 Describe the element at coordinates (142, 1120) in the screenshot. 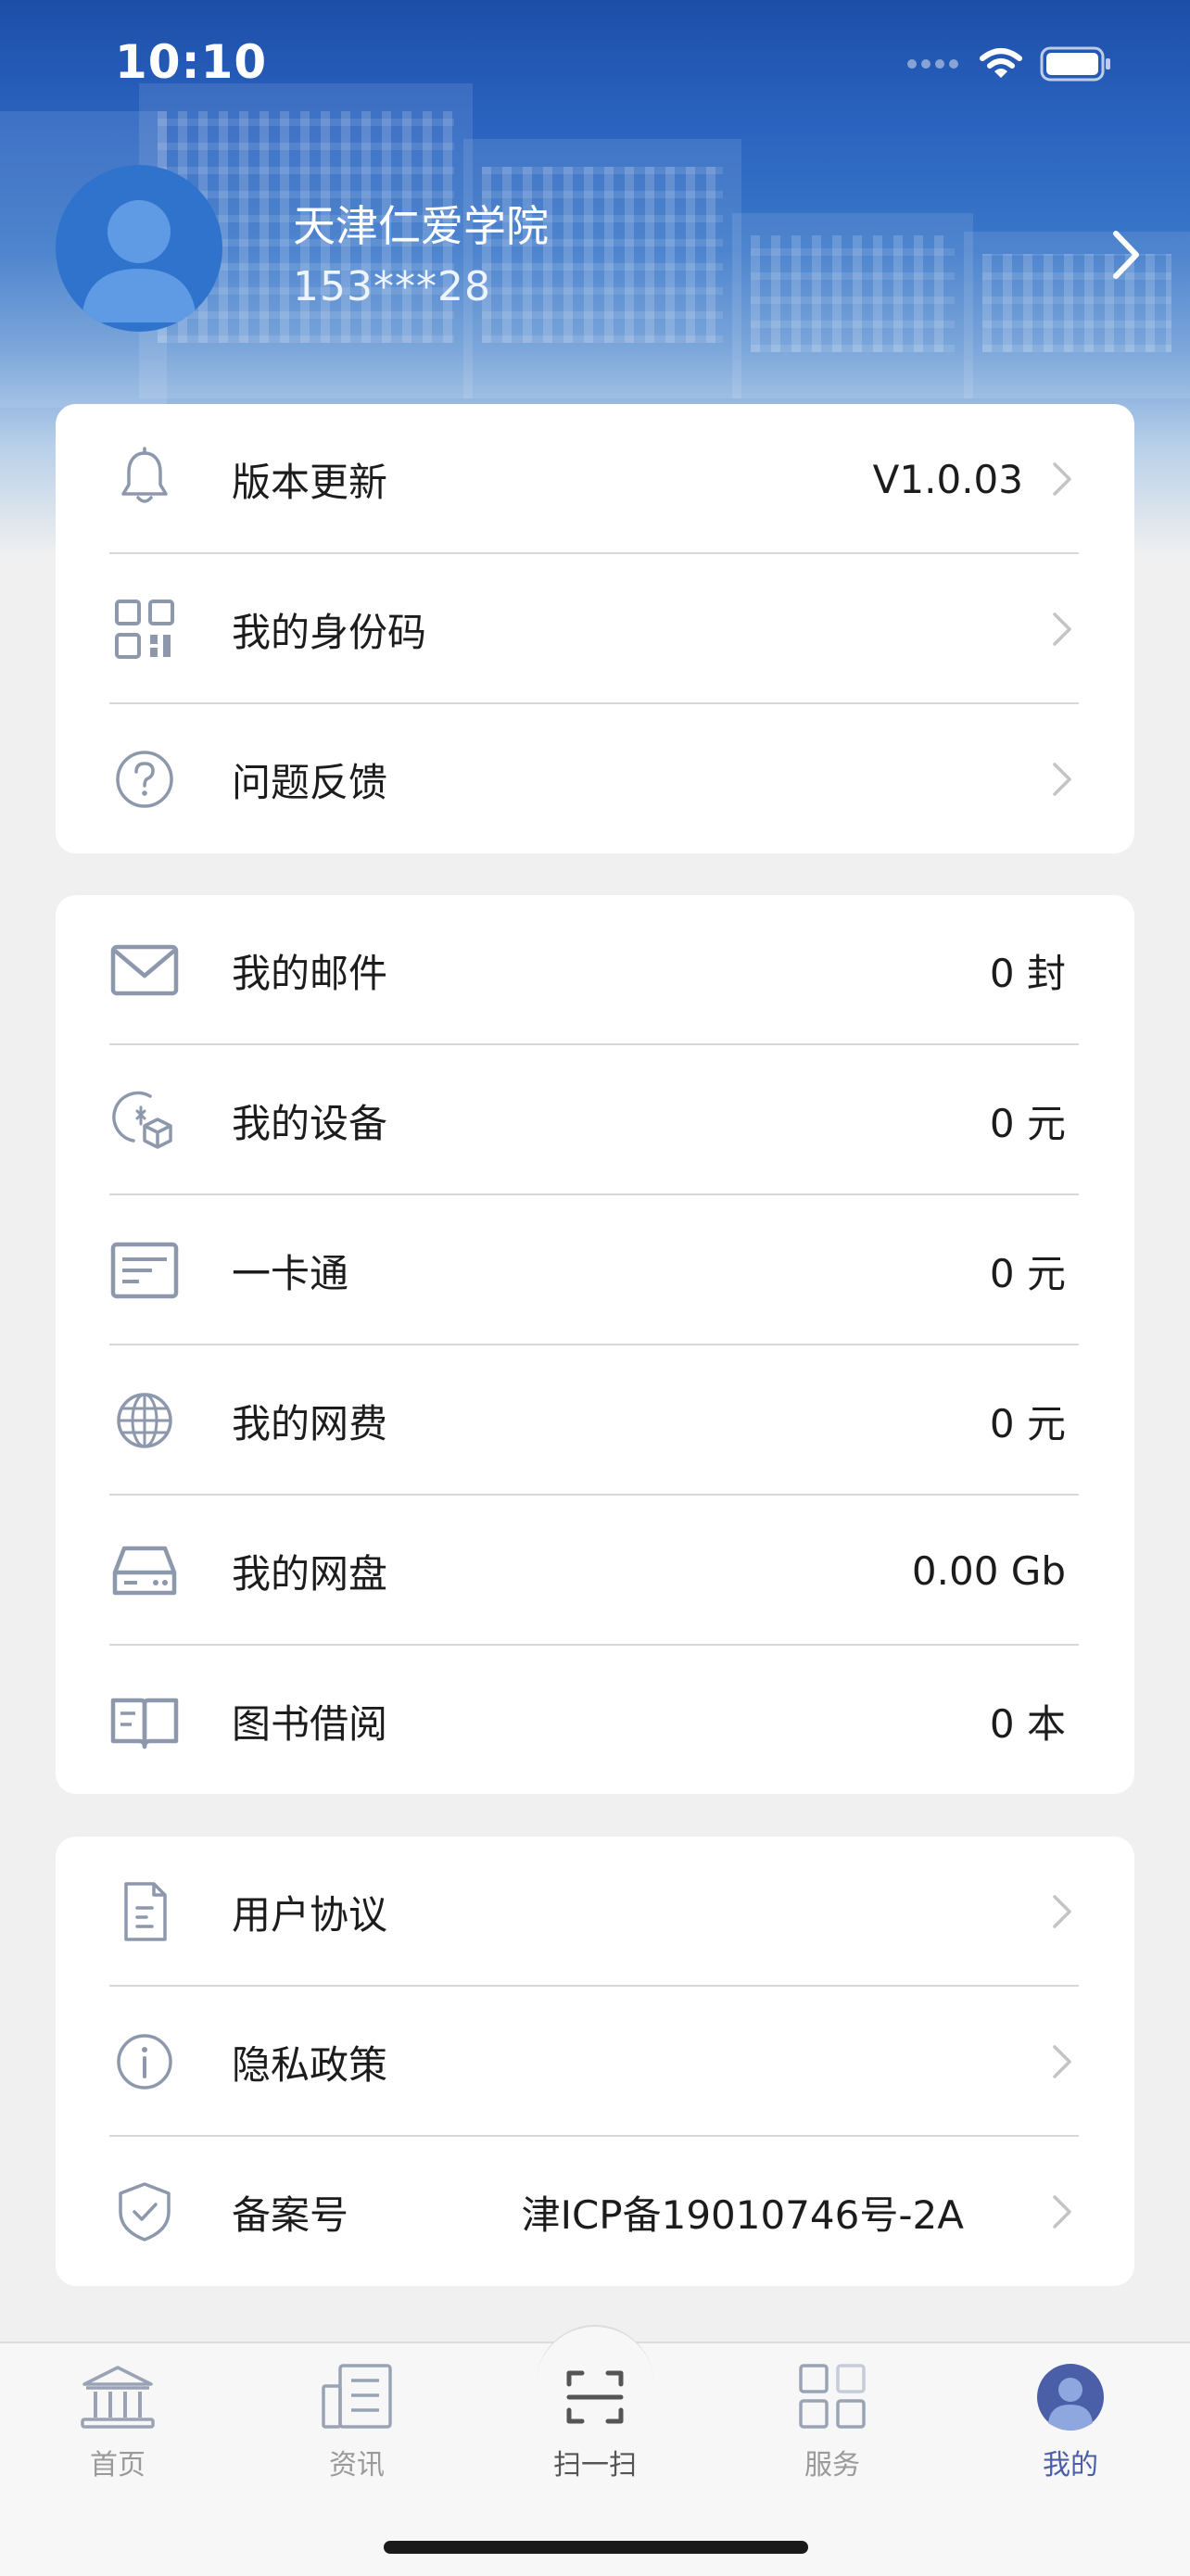

I see `device-box-icon` at that location.